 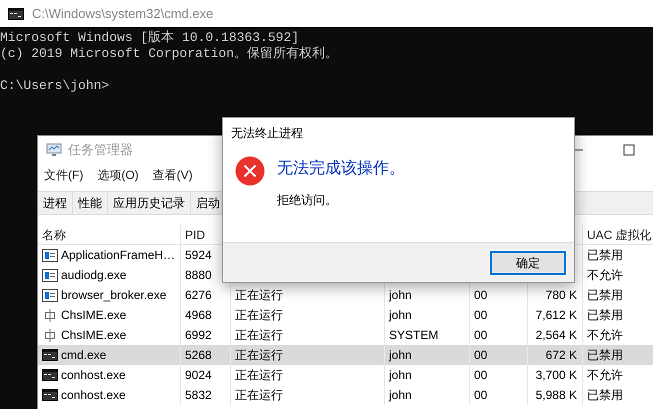 I want to click on process-name: audiodg.exe, so click(x=93, y=275).